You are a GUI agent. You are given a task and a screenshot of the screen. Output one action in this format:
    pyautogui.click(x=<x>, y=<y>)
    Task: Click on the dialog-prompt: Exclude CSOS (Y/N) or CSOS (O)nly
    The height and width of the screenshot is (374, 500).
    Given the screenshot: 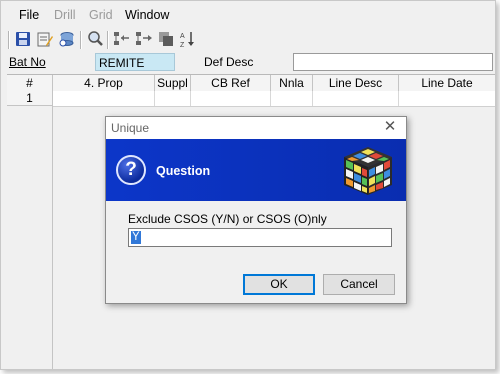 What is the action you would take?
    pyautogui.click(x=227, y=219)
    